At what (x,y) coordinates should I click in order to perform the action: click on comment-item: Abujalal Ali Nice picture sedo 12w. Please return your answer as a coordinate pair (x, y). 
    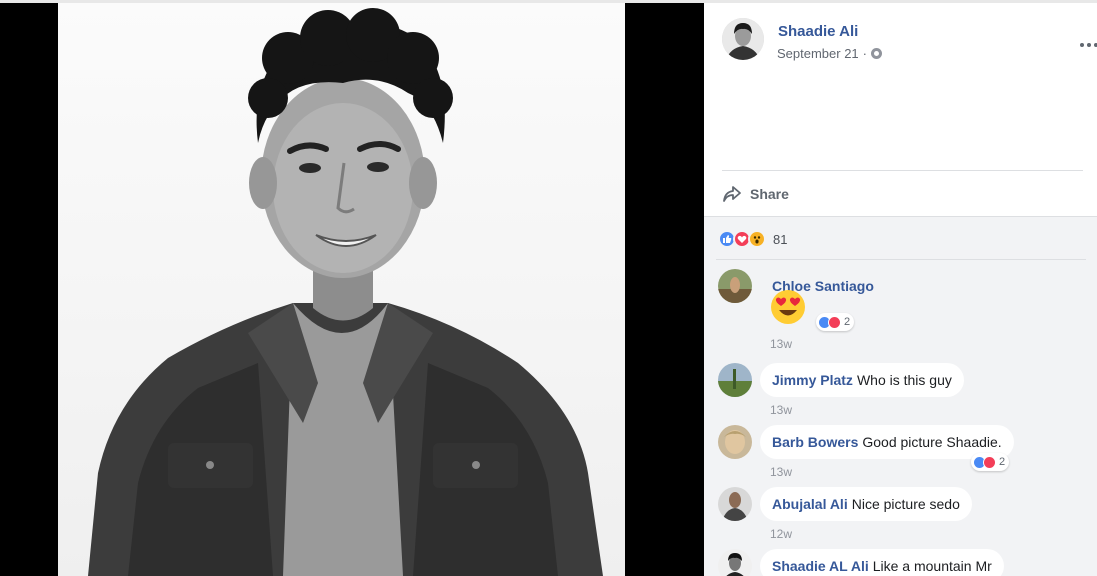
    Looking at the image, I should click on (903, 514).